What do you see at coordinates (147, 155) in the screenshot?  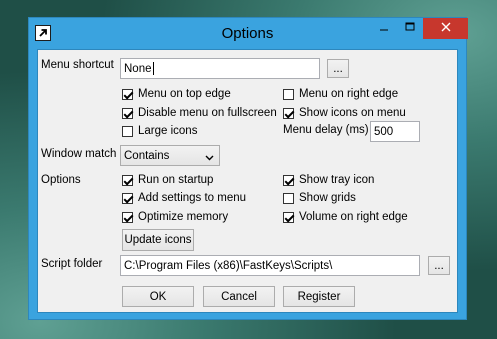 I see `window-match-value: Contains` at bounding box center [147, 155].